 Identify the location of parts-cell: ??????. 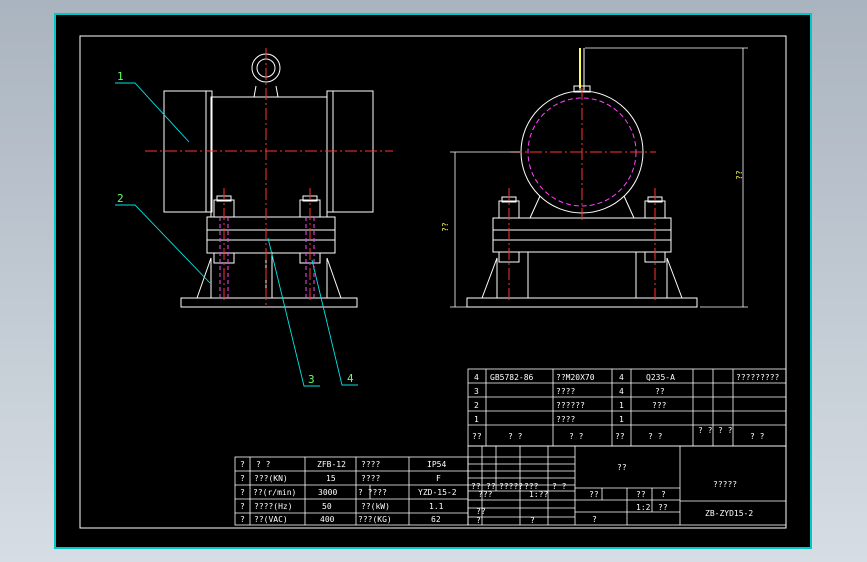
(570, 405).